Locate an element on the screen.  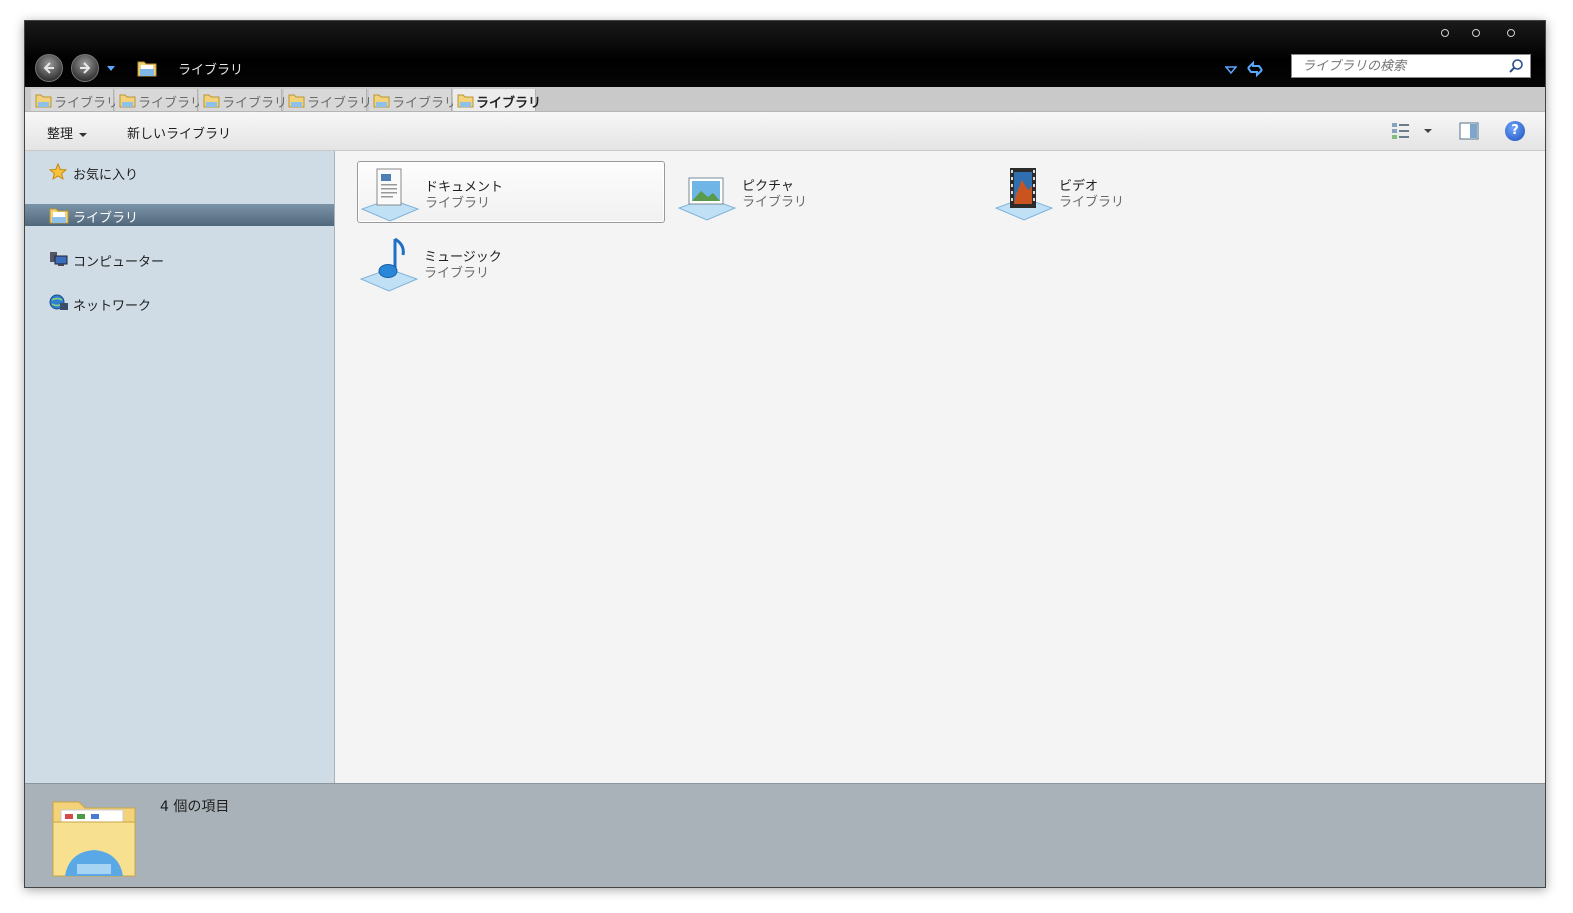
title-bar: ライブラリ is located at coordinates (785, 54).